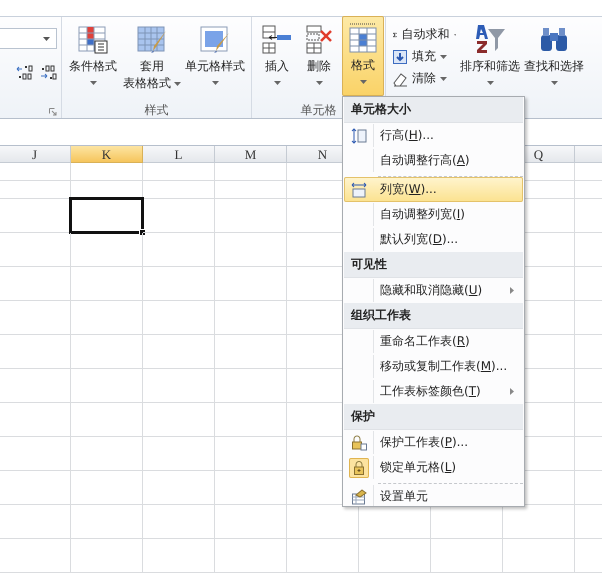  What do you see at coordinates (369, 264) in the screenshot?
I see `menu-section-header: 可见性` at bounding box center [369, 264].